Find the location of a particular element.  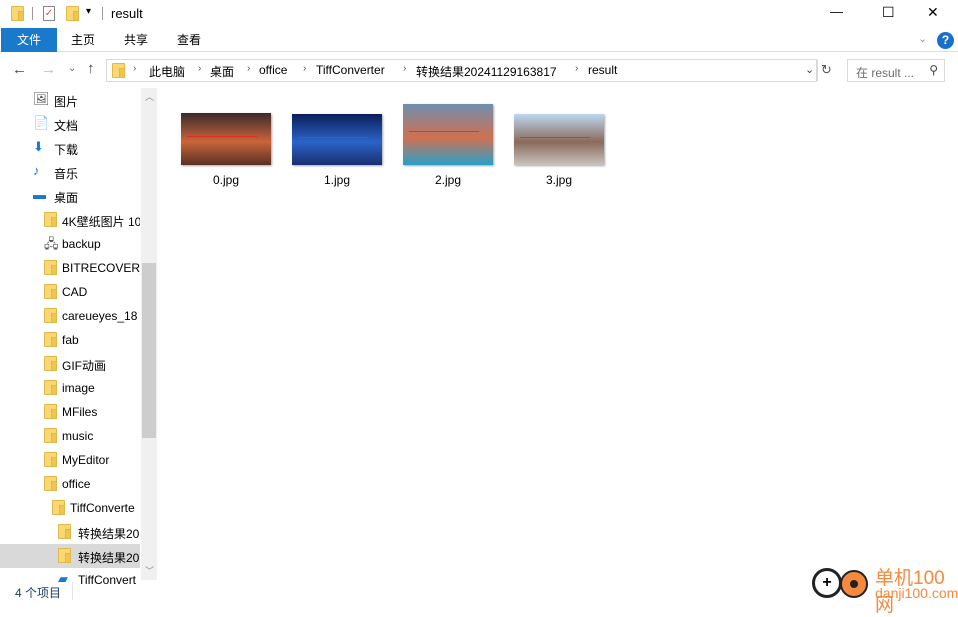

file-name: 1.jpg is located at coordinates (337, 180).